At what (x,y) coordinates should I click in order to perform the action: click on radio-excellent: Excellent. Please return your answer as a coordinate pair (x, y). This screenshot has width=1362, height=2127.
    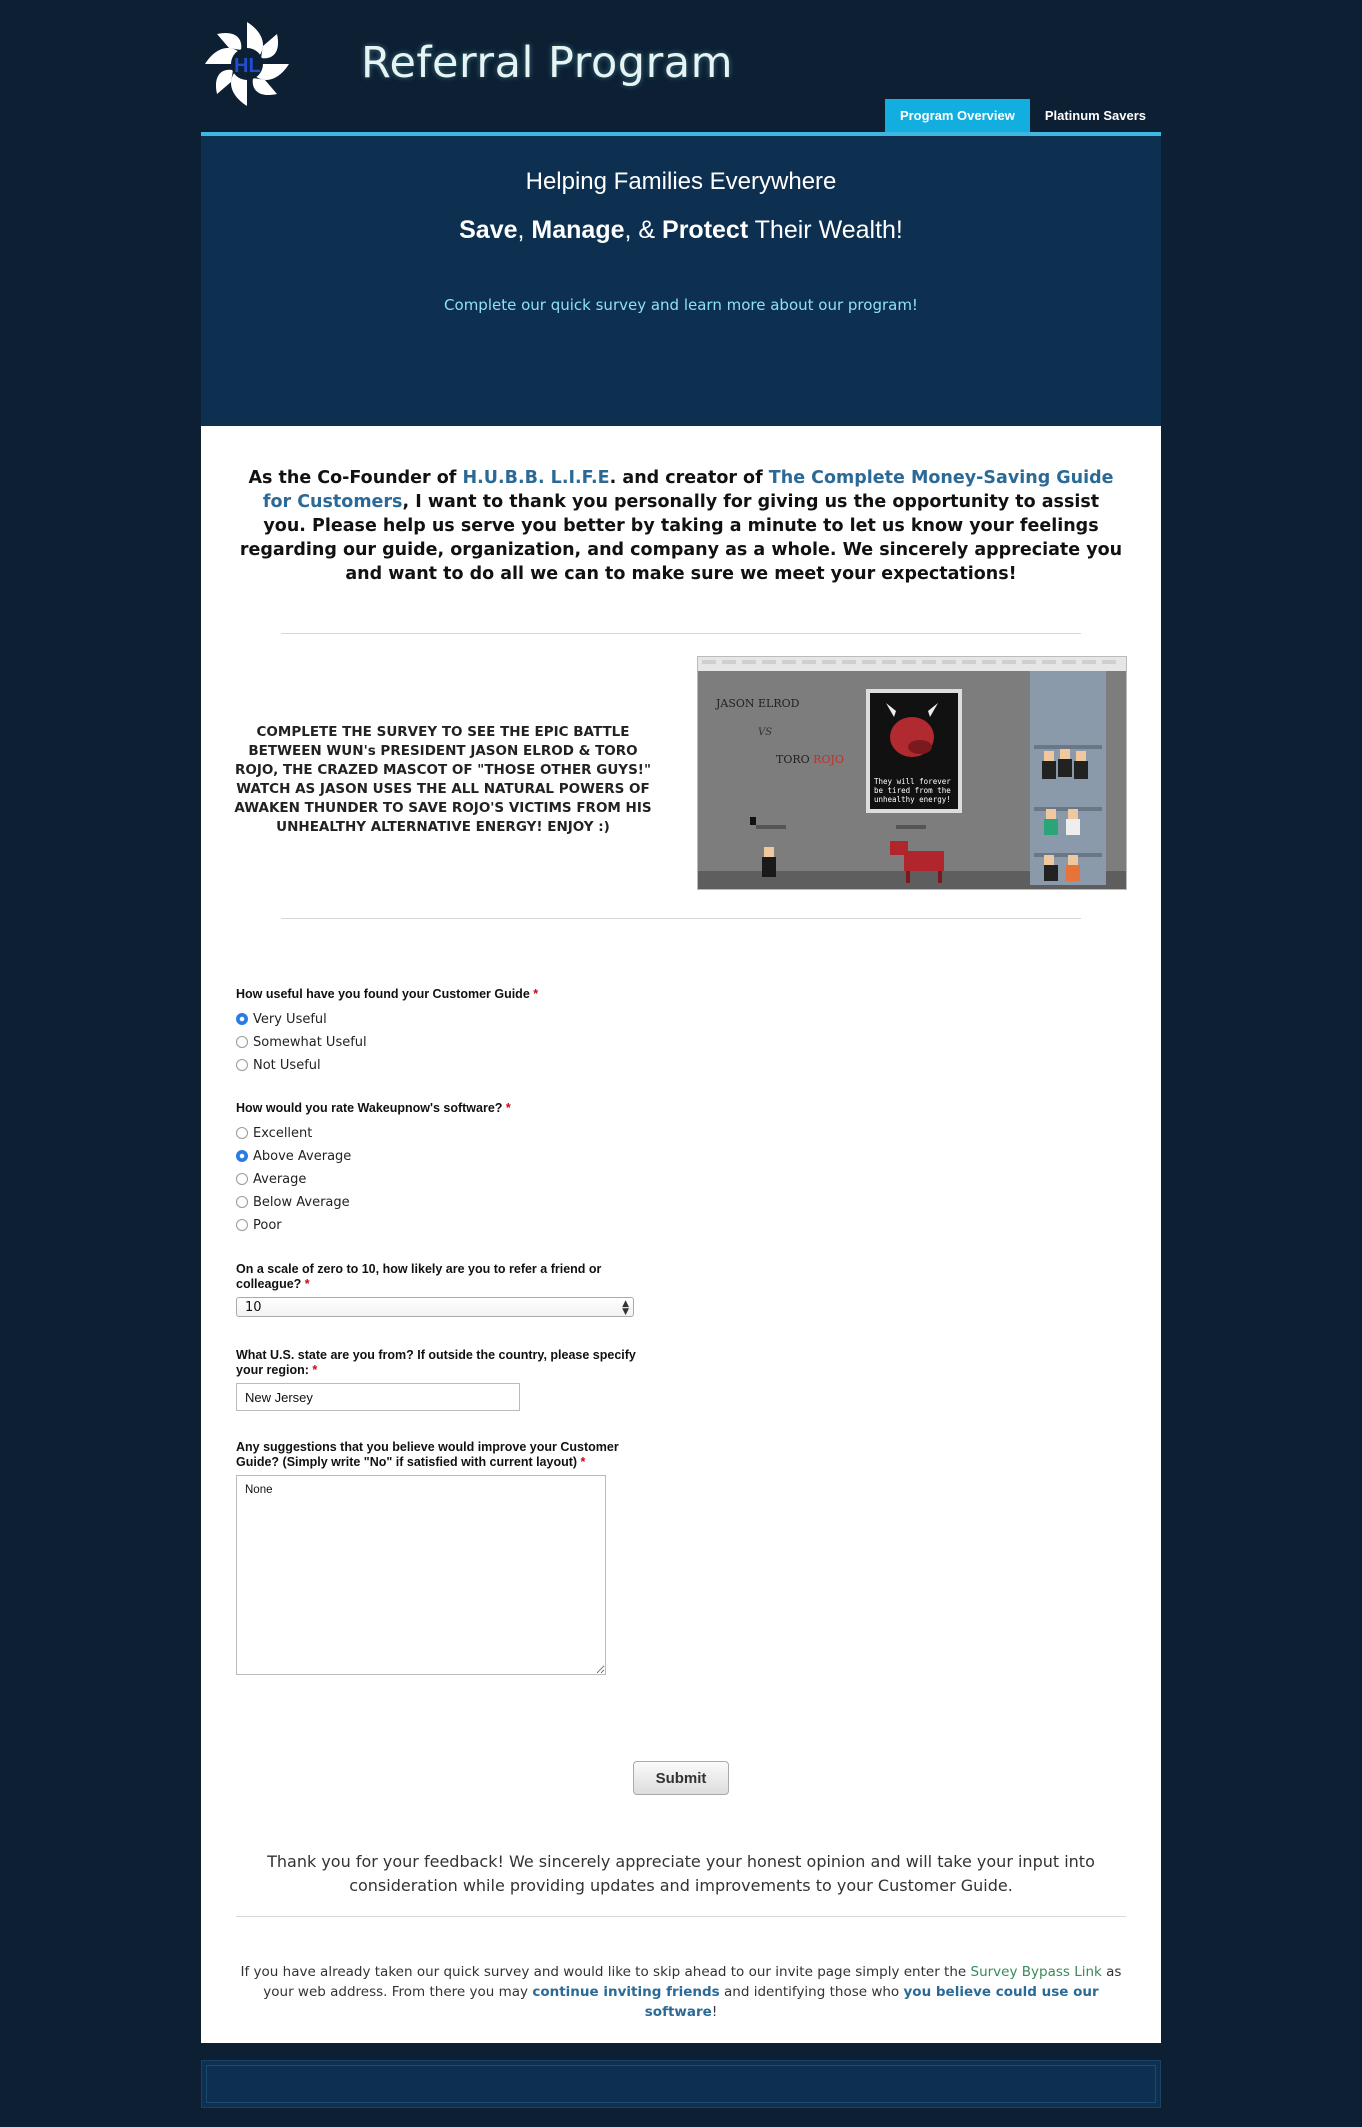
    Looking at the image, I should click on (274, 1133).